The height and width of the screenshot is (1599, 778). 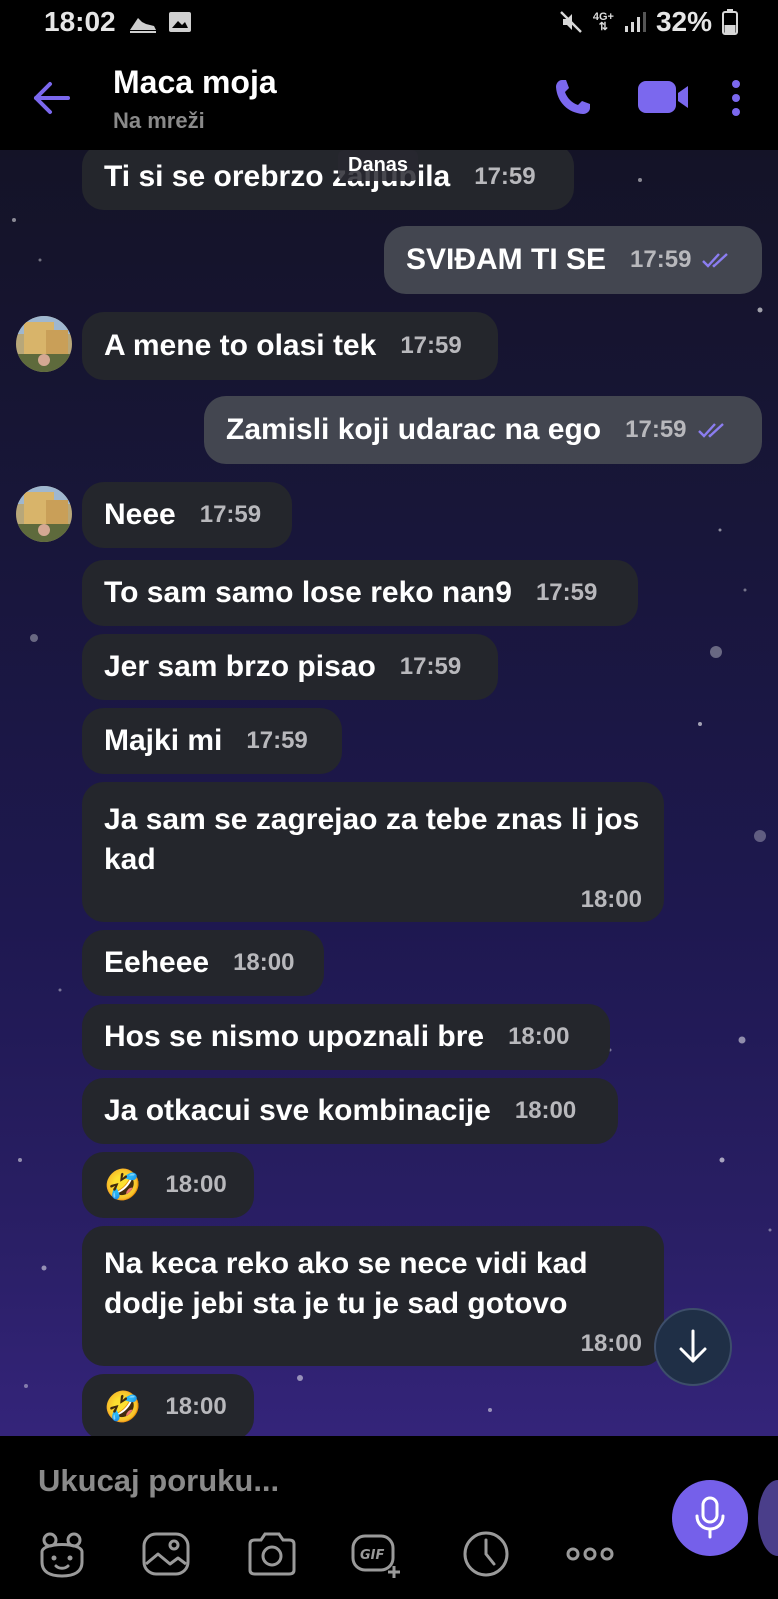 I want to click on network-indicator: 4G+ ⇅, so click(x=603, y=22).